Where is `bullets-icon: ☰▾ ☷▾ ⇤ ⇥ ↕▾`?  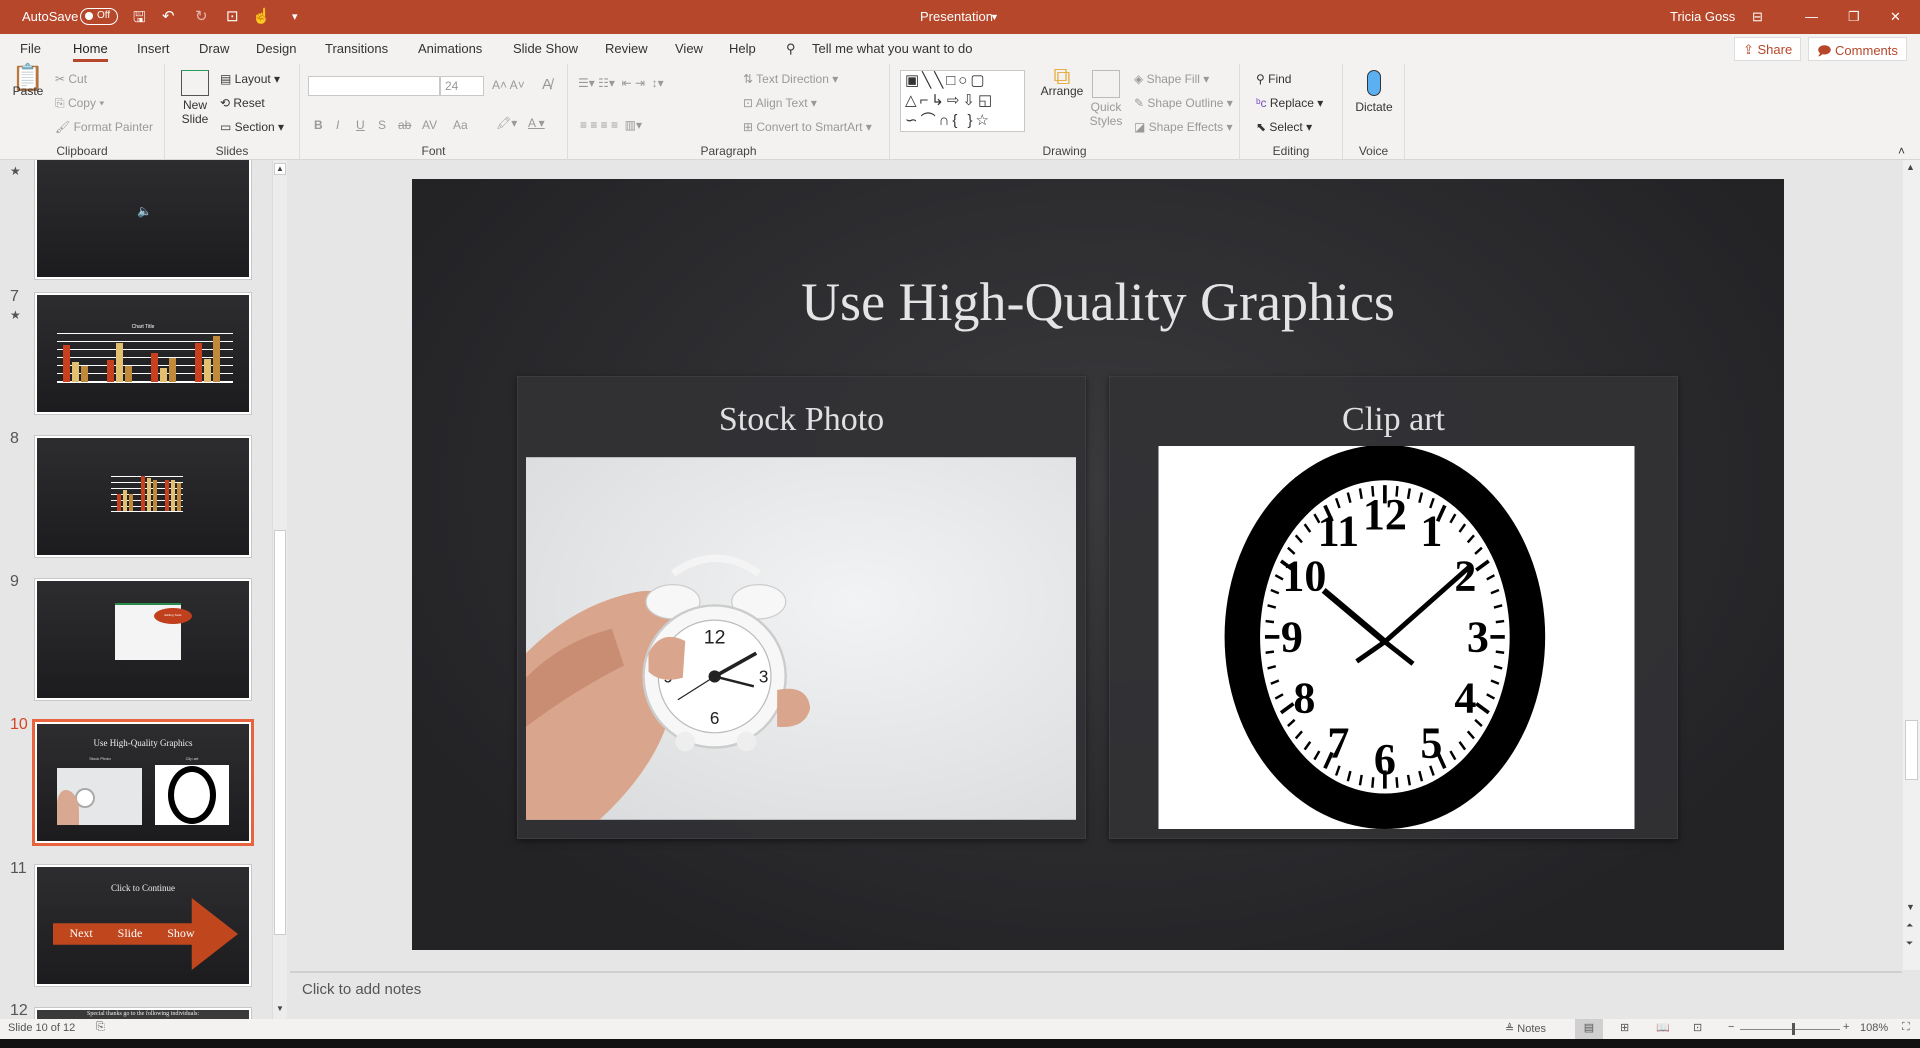 bullets-icon: ☰▾ ☷▾ ⇤ ⇥ ↕▾ is located at coordinates (621, 83).